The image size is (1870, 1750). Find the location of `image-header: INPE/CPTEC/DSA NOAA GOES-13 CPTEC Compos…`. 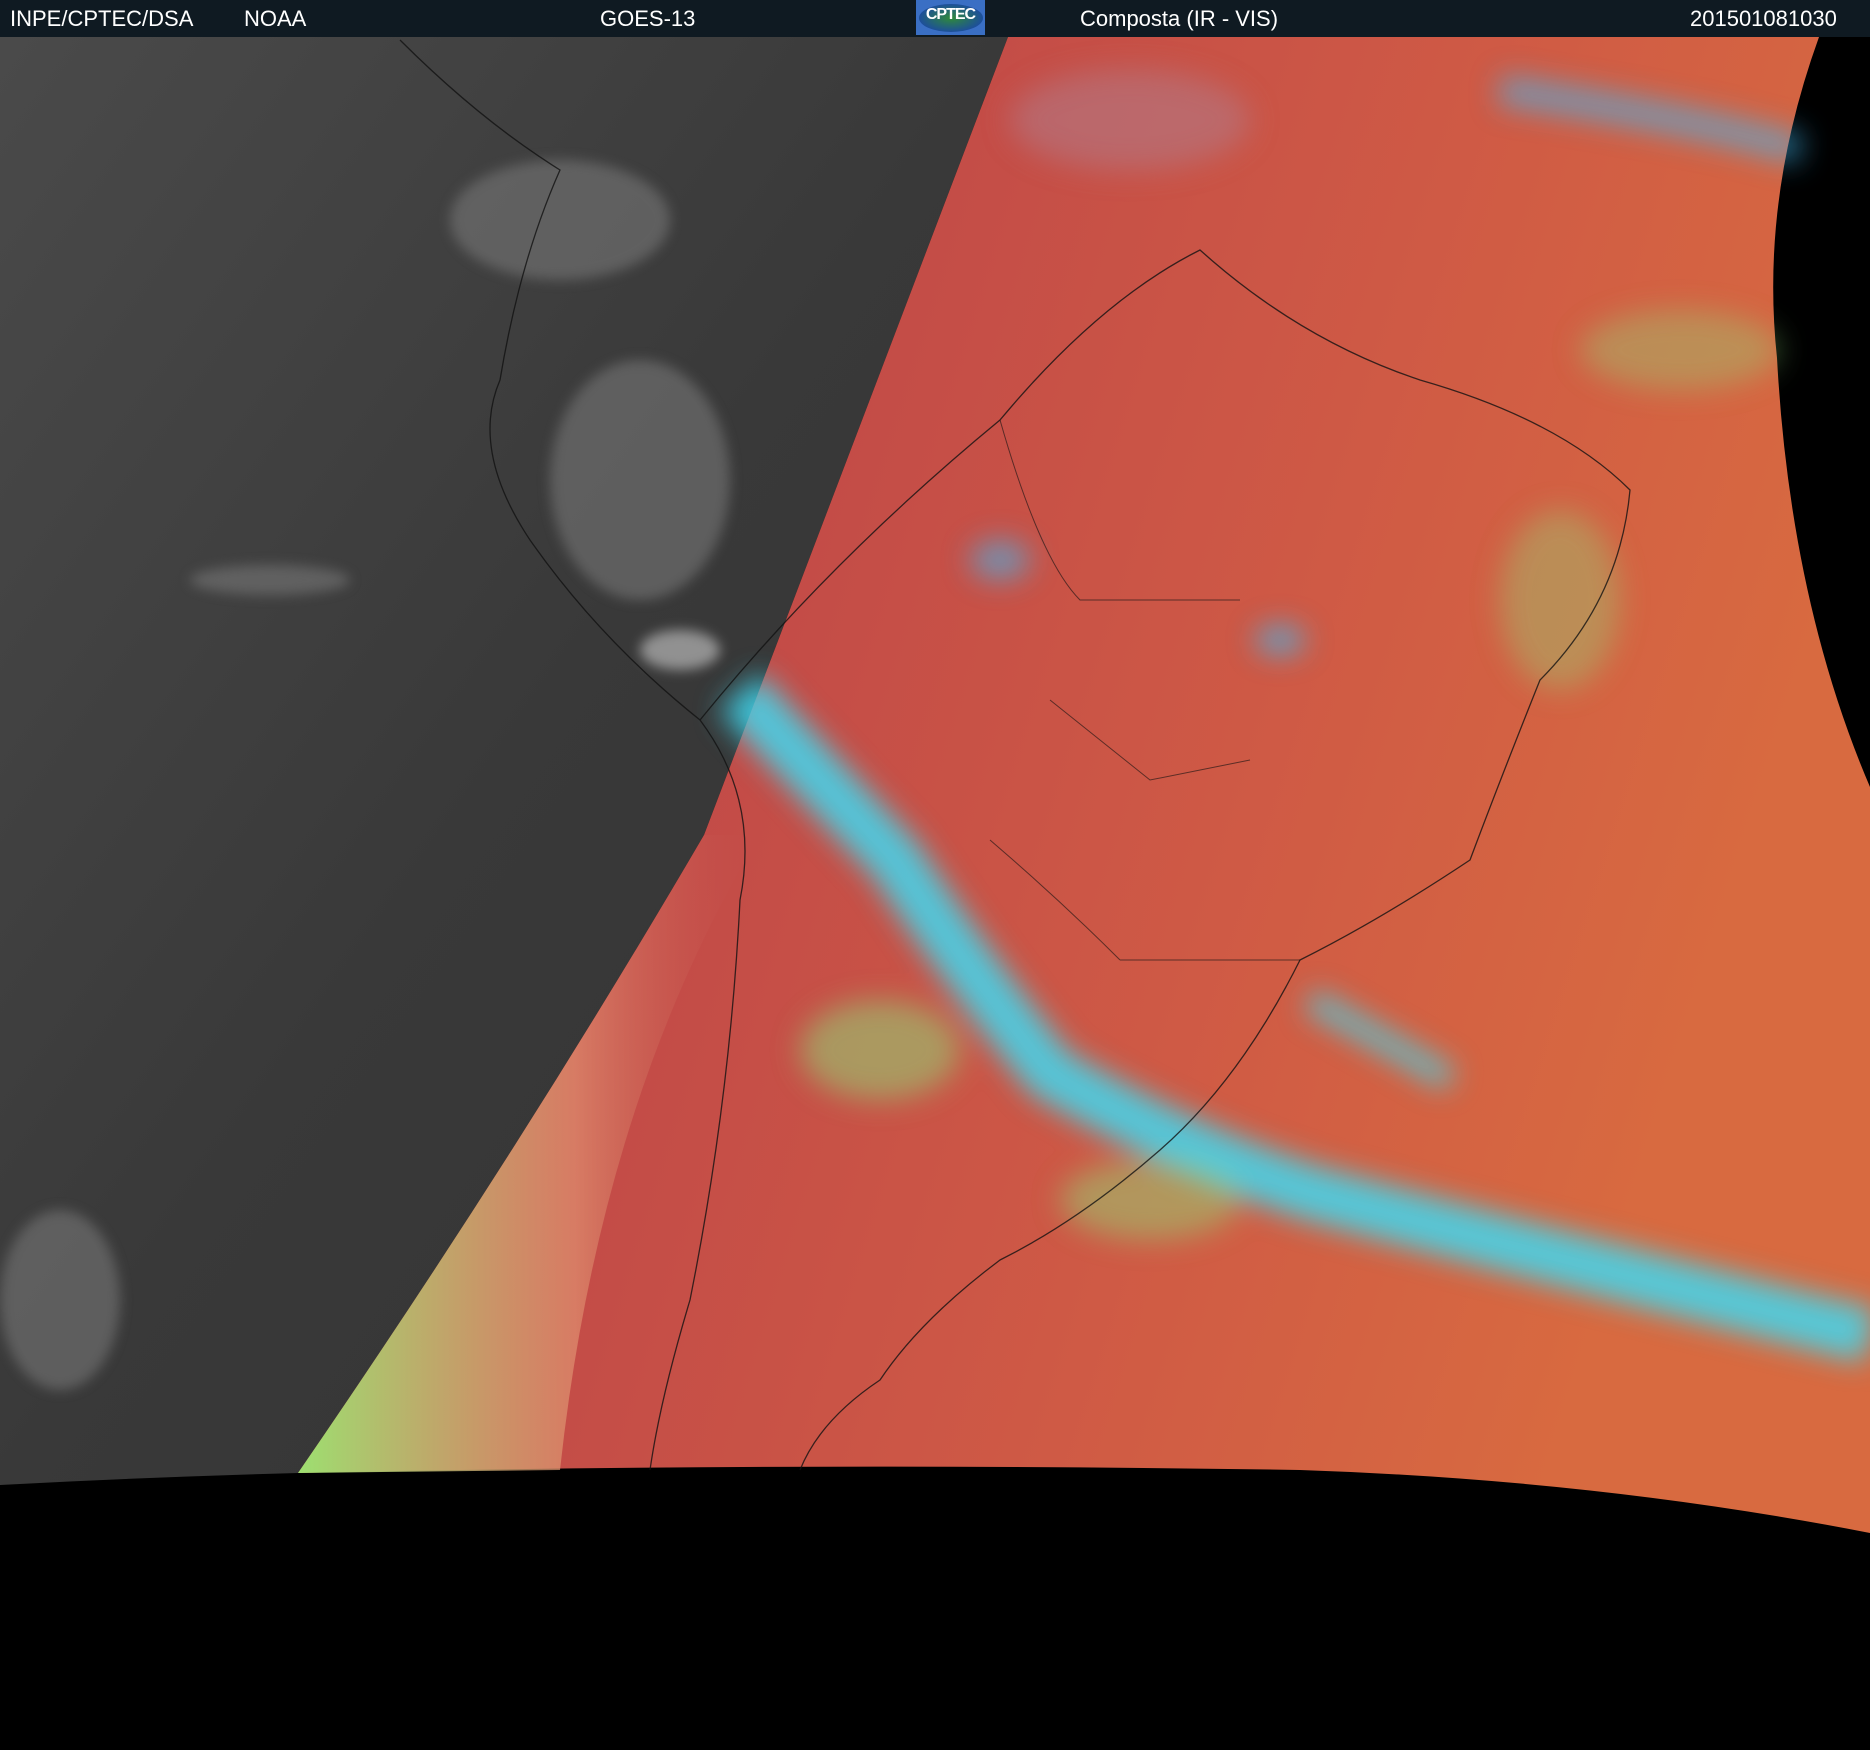

image-header: INPE/CPTEC/DSA NOAA GOES-13 CPTEC Compos… is located at coordinates (935, 18).